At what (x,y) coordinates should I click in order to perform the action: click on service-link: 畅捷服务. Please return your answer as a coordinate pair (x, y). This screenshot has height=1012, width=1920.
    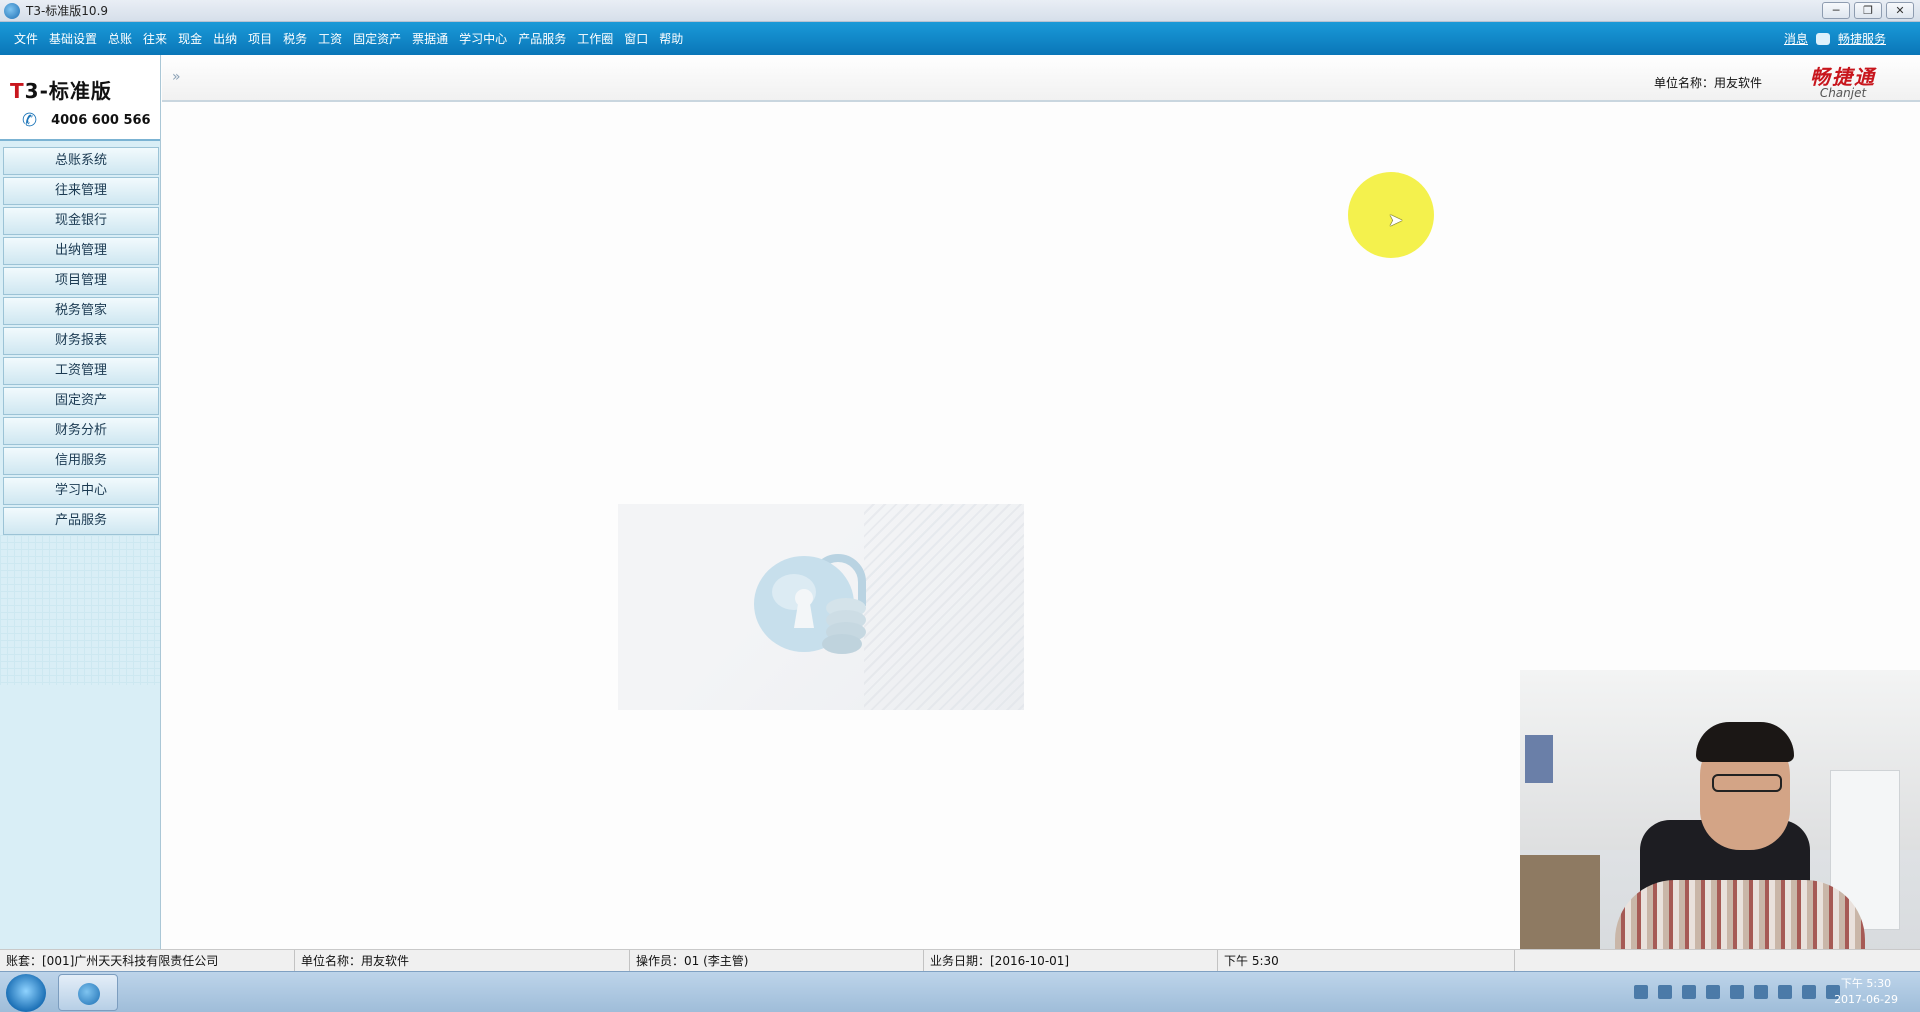
    Looking at the image, I should click on (1862, 38).